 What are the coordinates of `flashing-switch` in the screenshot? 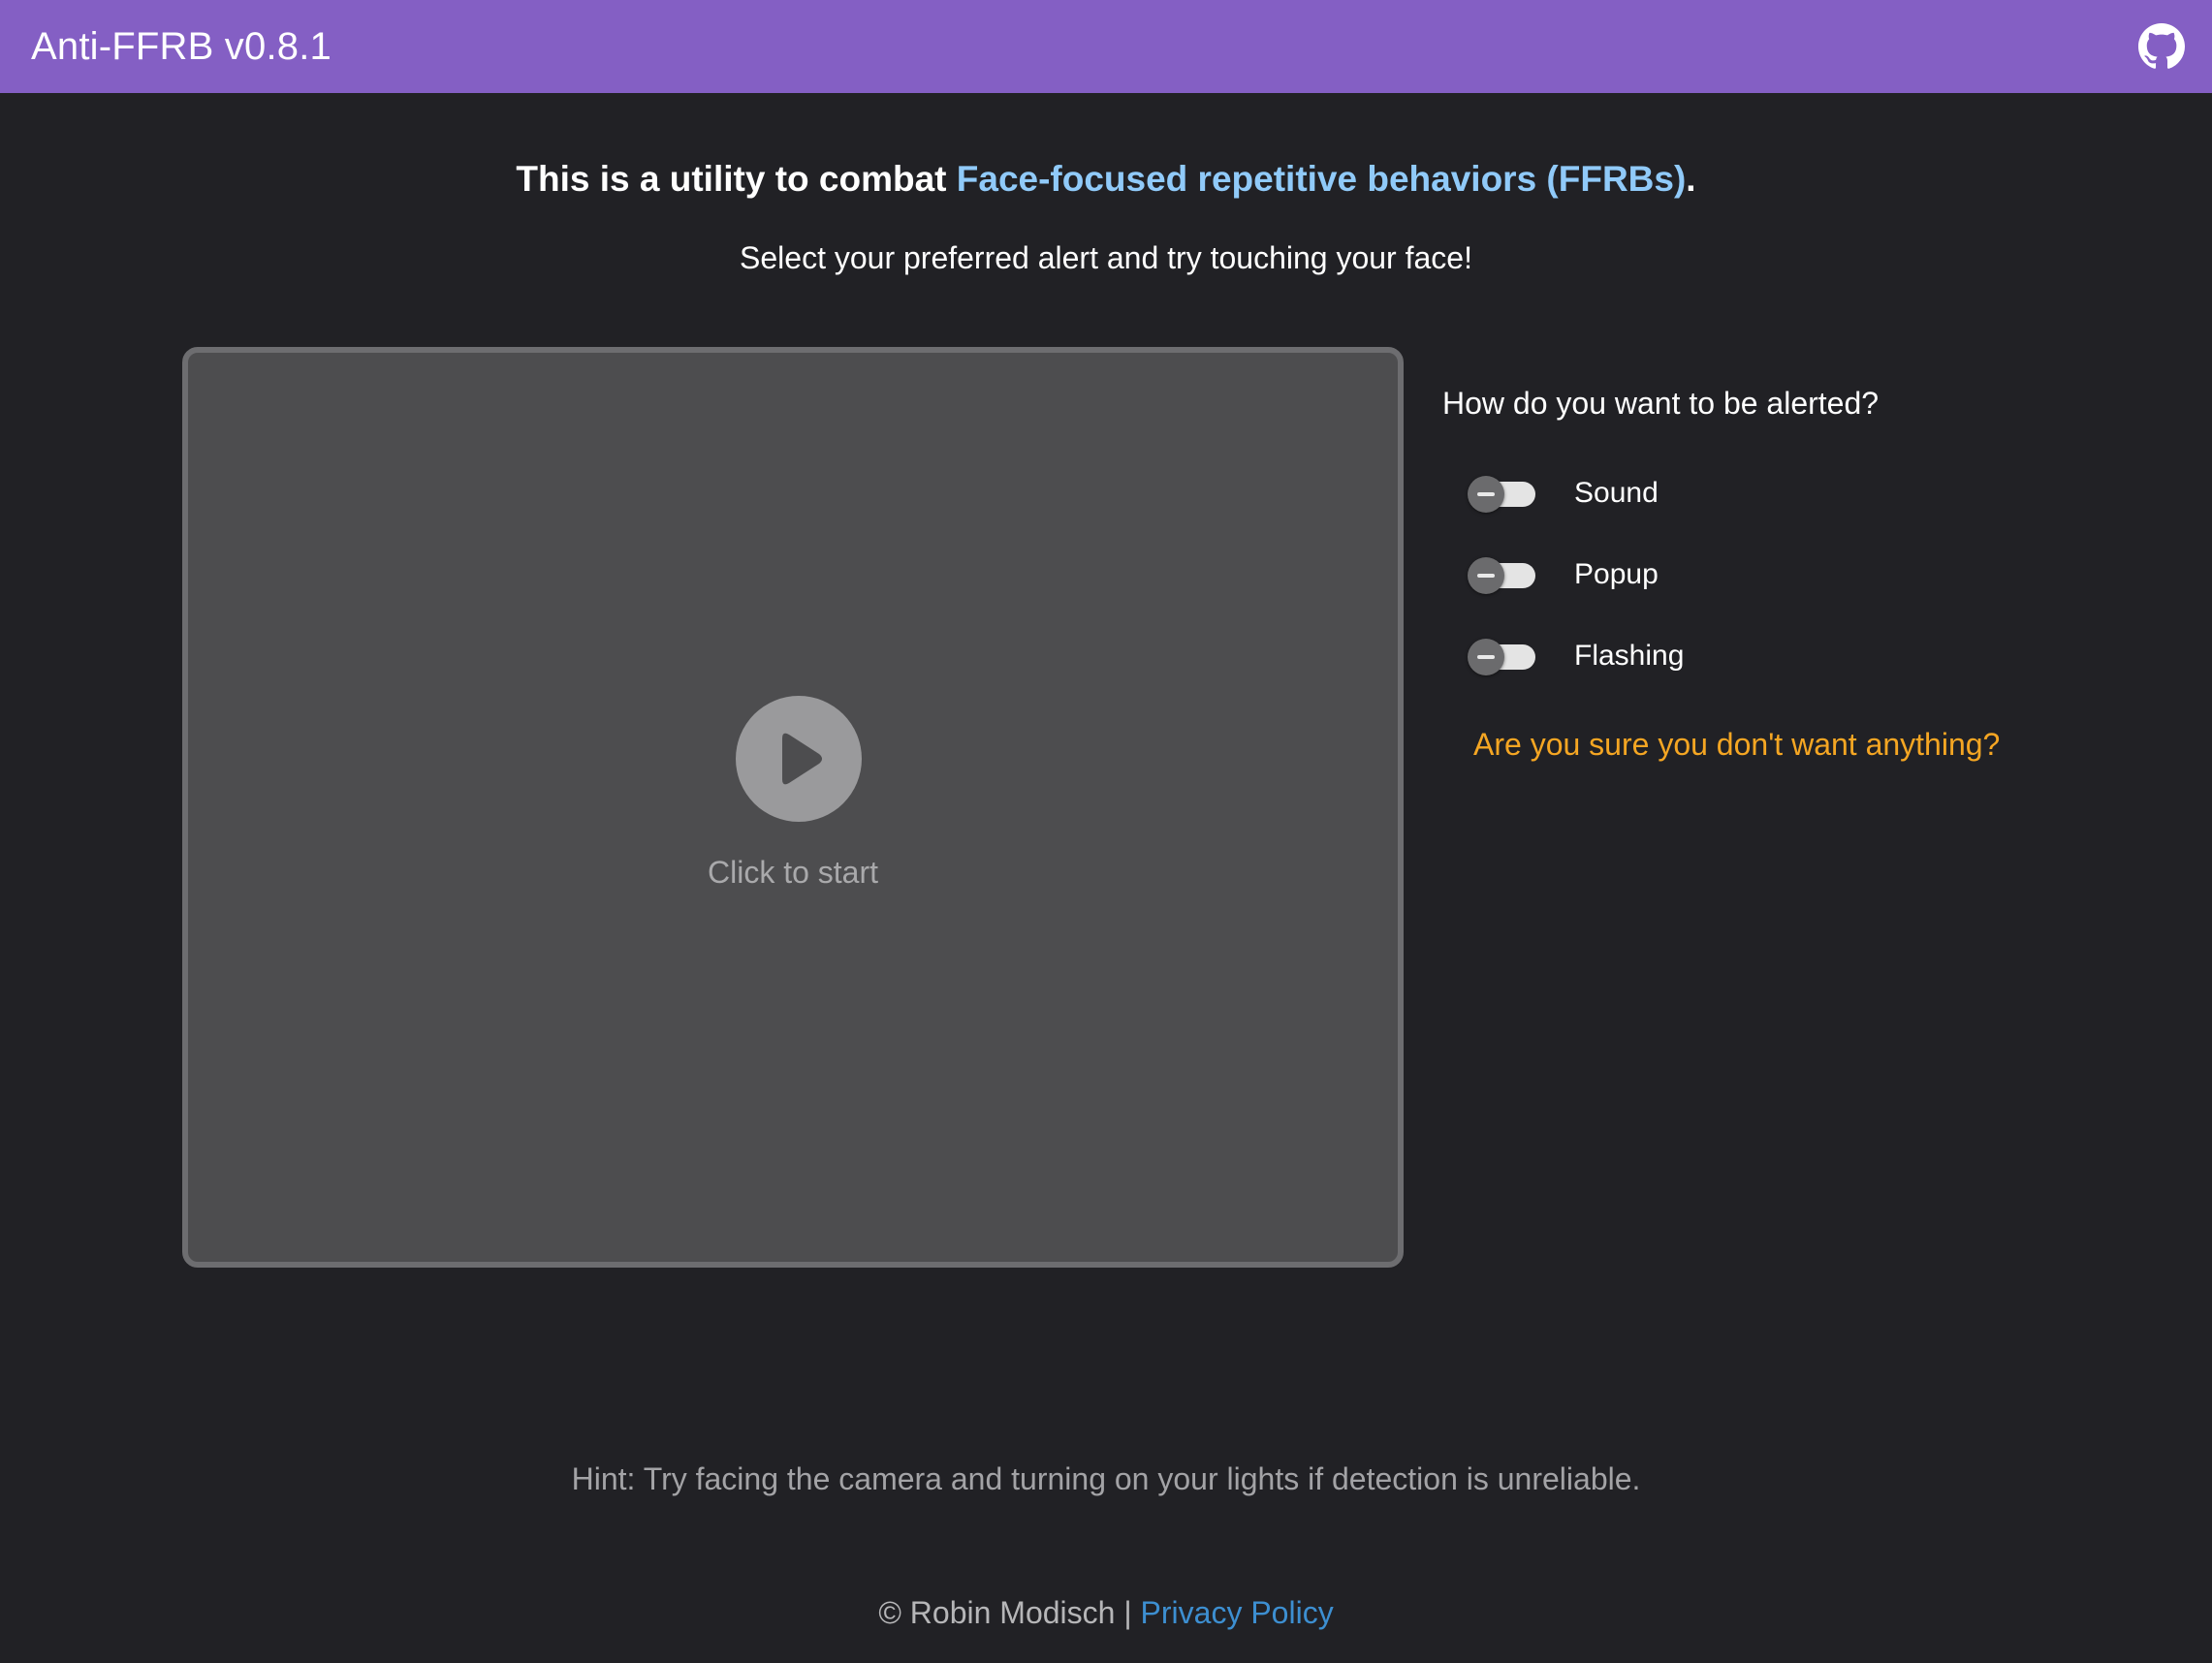 It's located at (1502, 656).